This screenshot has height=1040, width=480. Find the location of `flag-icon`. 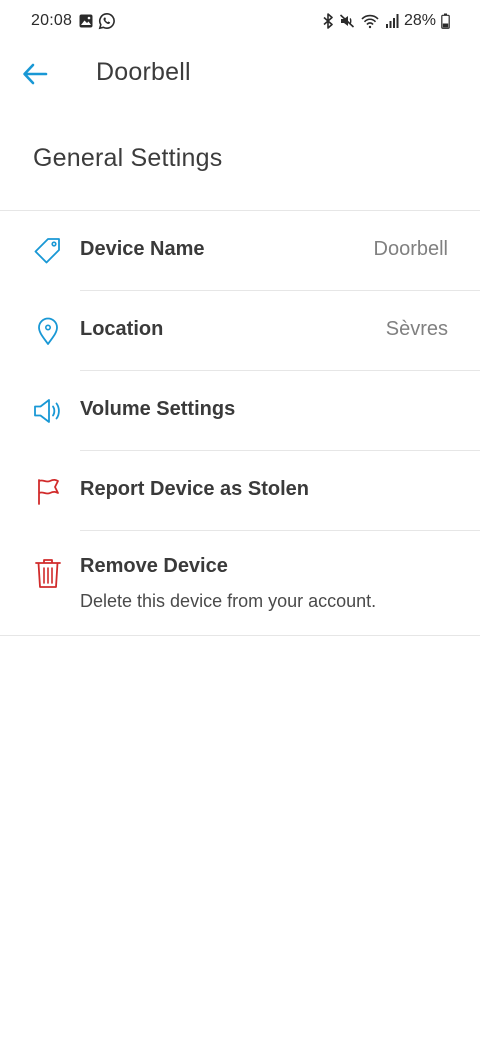

flag-icon is located at coordinates (48, 491).